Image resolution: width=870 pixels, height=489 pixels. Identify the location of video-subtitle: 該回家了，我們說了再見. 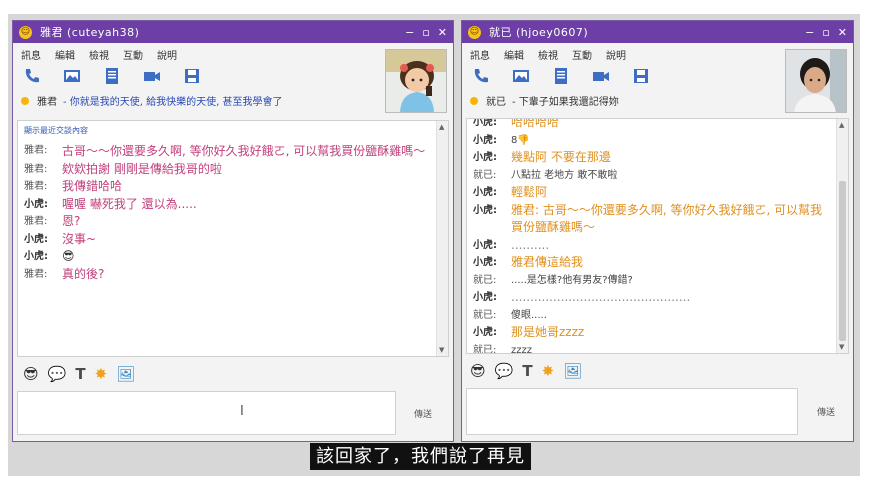
(420, 456).